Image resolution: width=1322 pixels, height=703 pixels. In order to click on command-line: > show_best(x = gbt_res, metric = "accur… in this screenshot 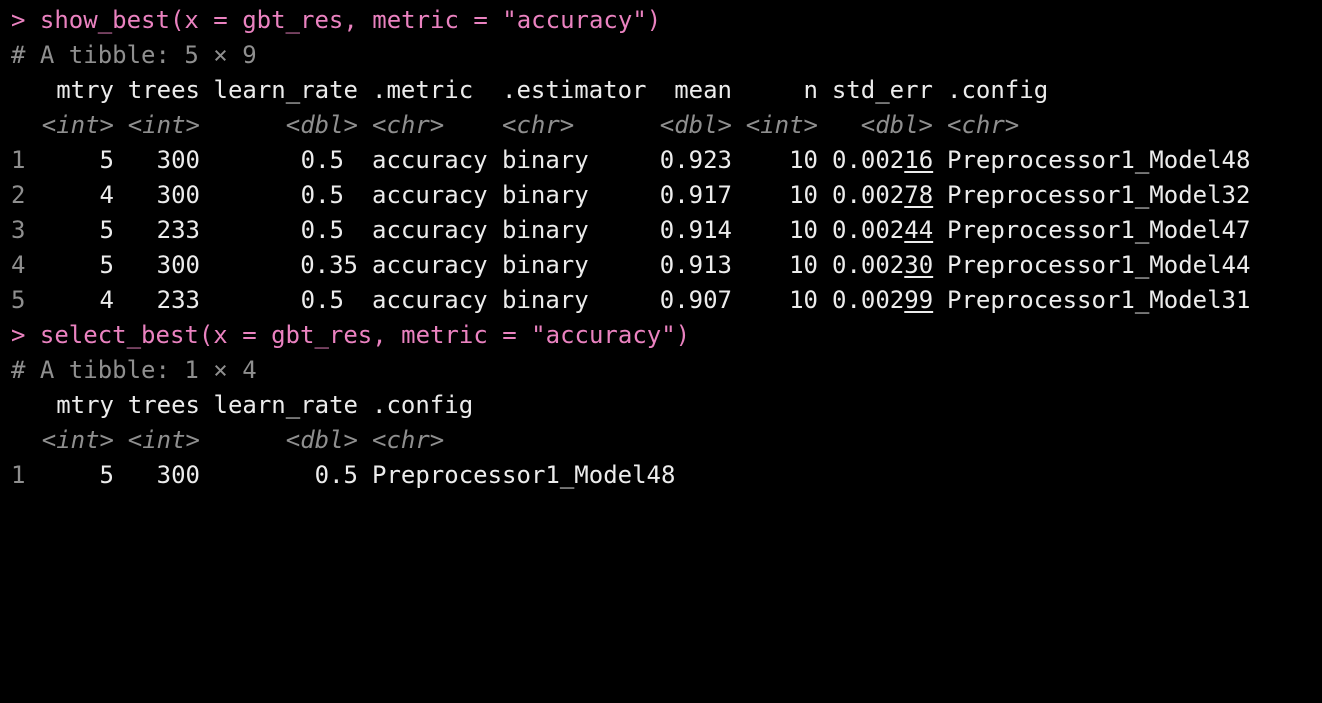, I will do `click(661, 20)`.